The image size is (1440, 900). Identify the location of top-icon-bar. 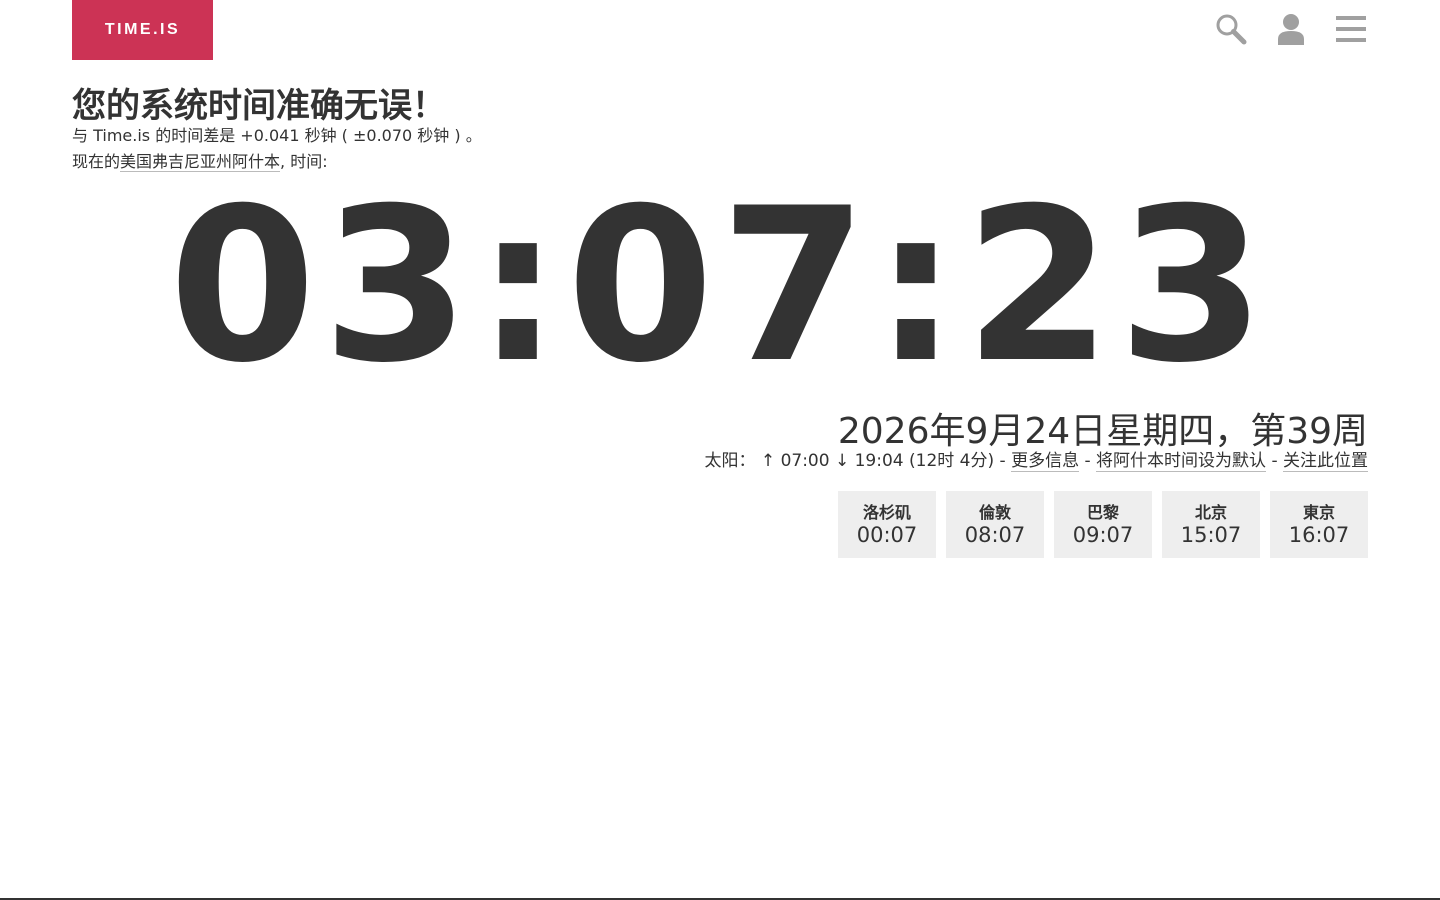
(1291, 29).